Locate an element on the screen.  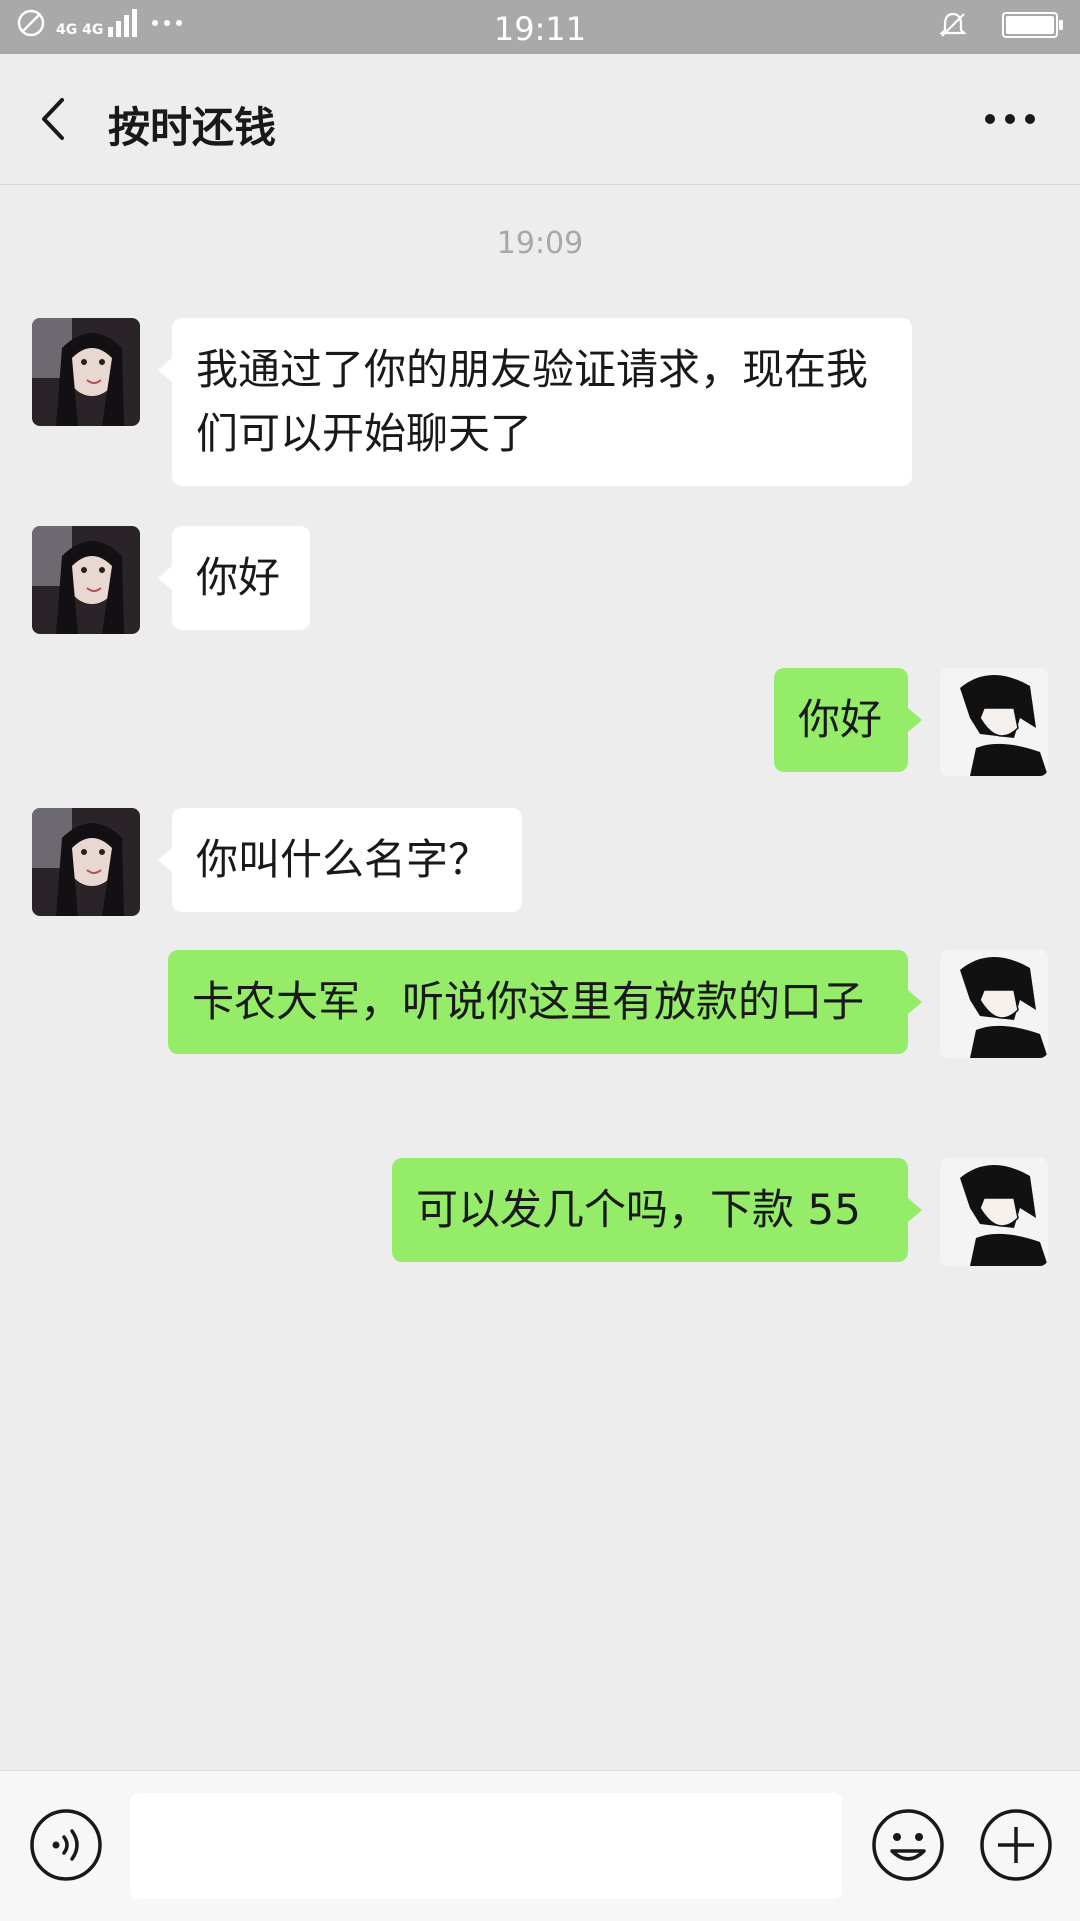
message-text: 你叫什么名字？ is located at coordinates (343, 859).